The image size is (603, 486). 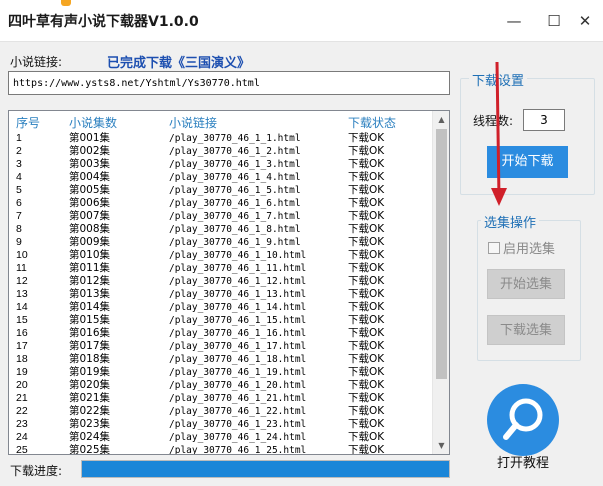 I want to click on table-row: 13 第013集/play_30770_46_1_13.html 下载OK, so click(x=221, y=294).